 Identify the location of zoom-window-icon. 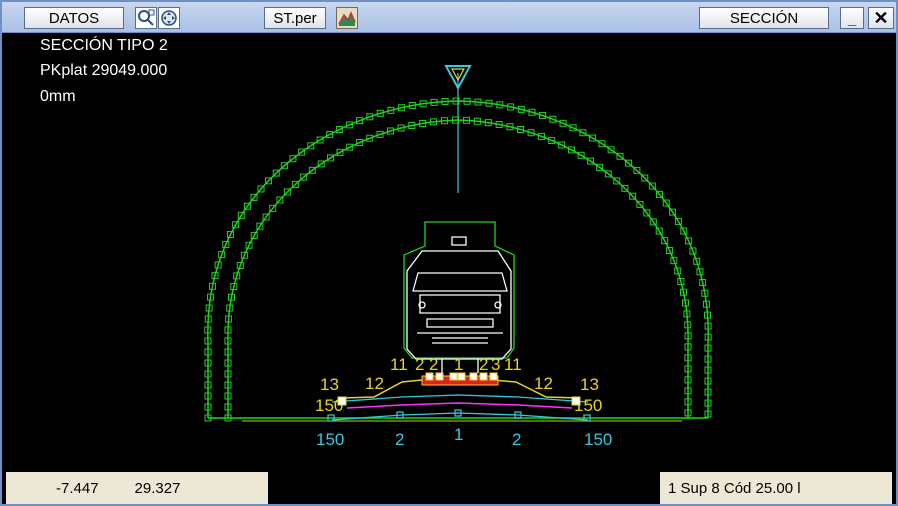
(146, 18).